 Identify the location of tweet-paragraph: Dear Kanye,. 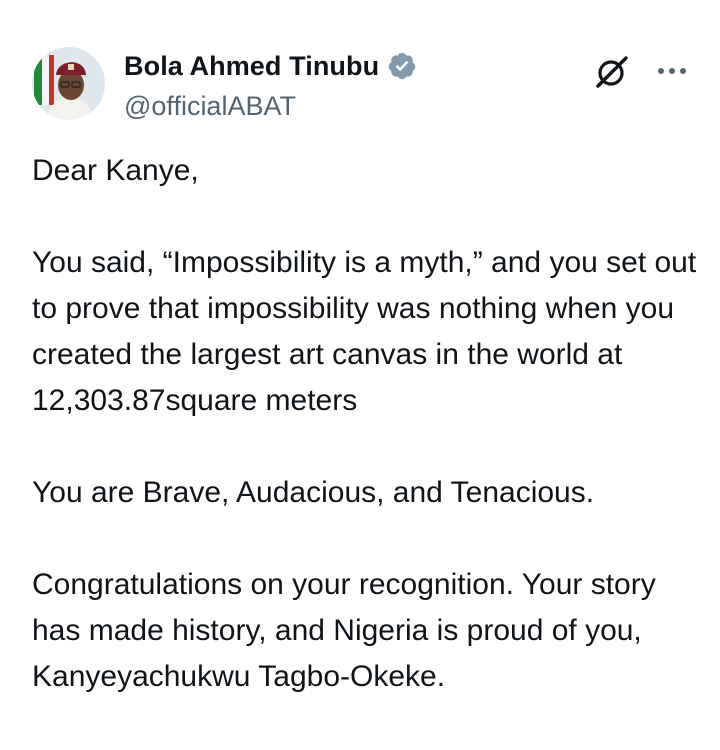
(115, 170).